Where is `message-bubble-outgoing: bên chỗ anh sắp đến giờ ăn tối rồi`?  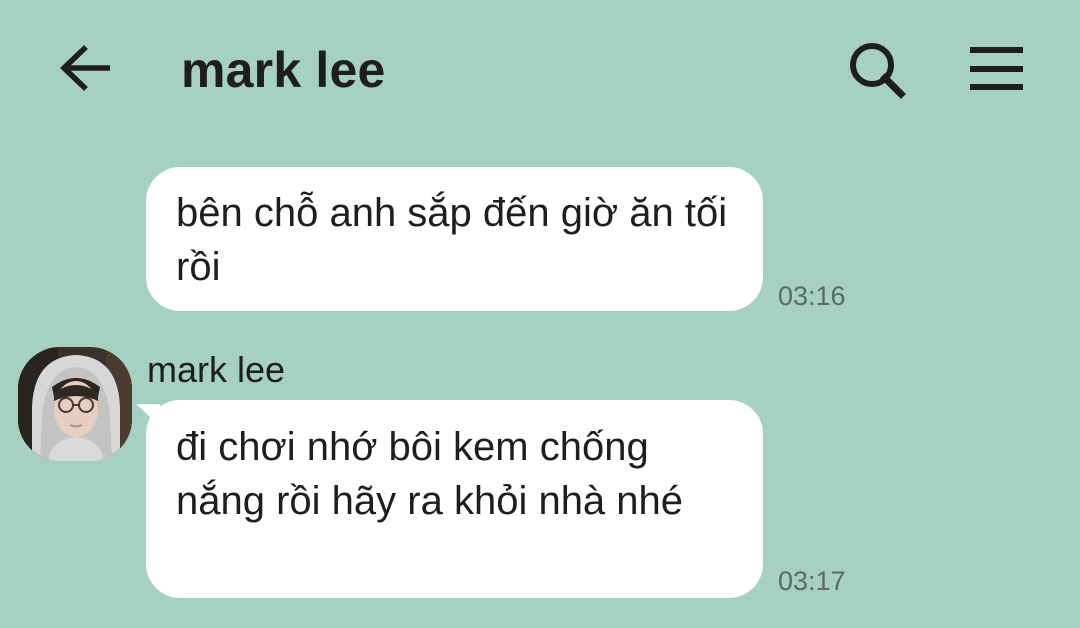
message-bubble-outgoing: bên chỗ anh sắp đến giờ ăn tối rồi is located at coordinates (454, 239).